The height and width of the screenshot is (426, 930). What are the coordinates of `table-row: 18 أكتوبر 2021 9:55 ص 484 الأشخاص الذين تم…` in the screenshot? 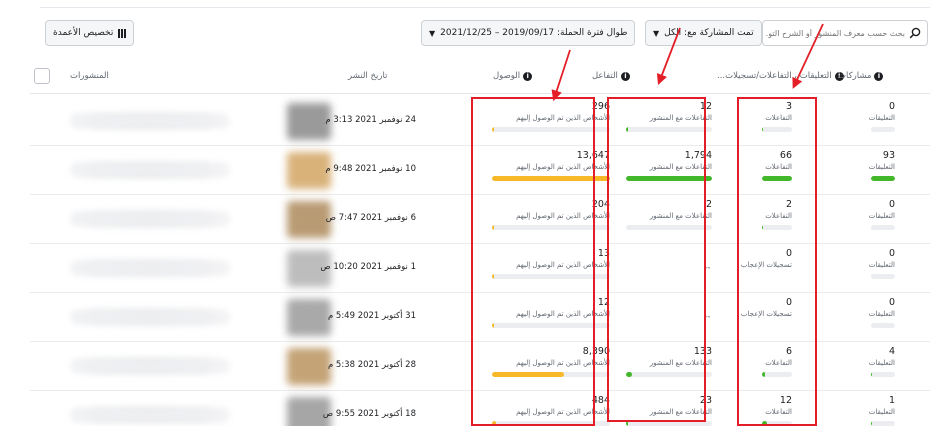 It's located at (480, 408).